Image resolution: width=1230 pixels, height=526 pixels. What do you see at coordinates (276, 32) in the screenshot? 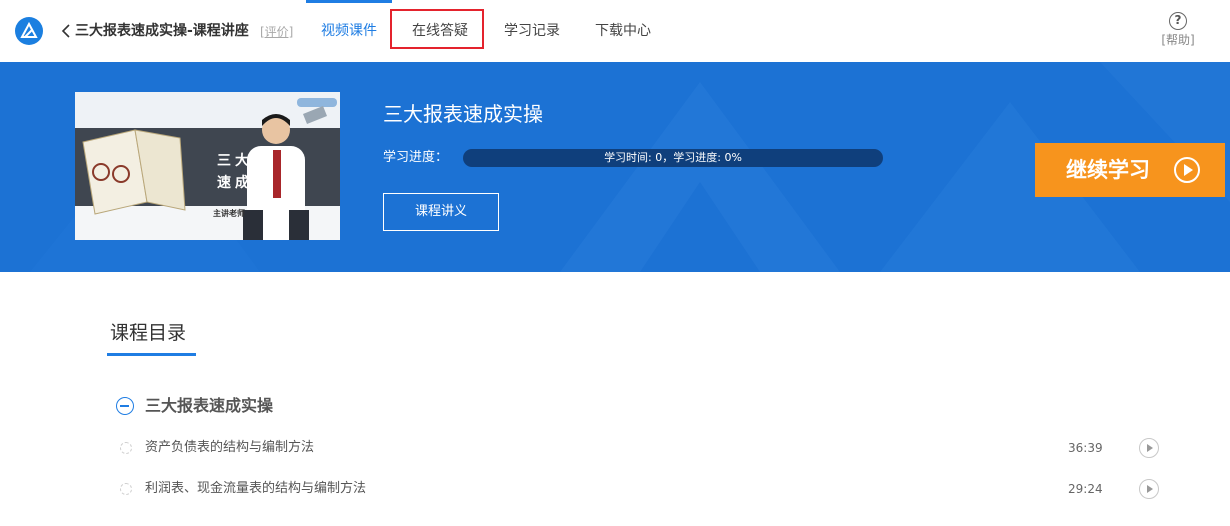
I see `review-link: [评价]` at bounding box center [276, 32].